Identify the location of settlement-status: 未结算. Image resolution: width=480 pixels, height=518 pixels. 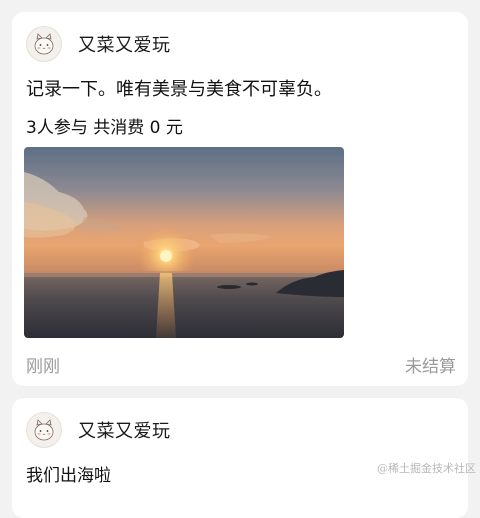
(430, 367).